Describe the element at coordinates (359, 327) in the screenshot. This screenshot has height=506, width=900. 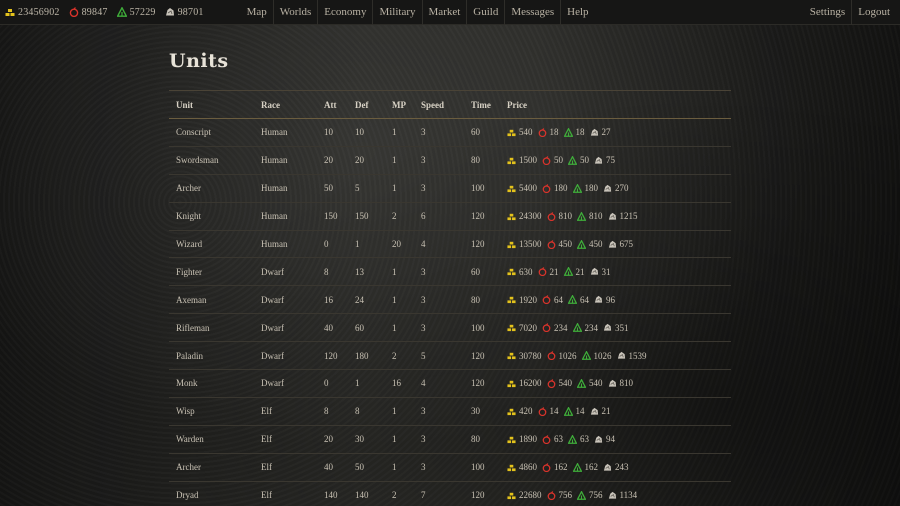
I see `cell-def: 60` at that location.